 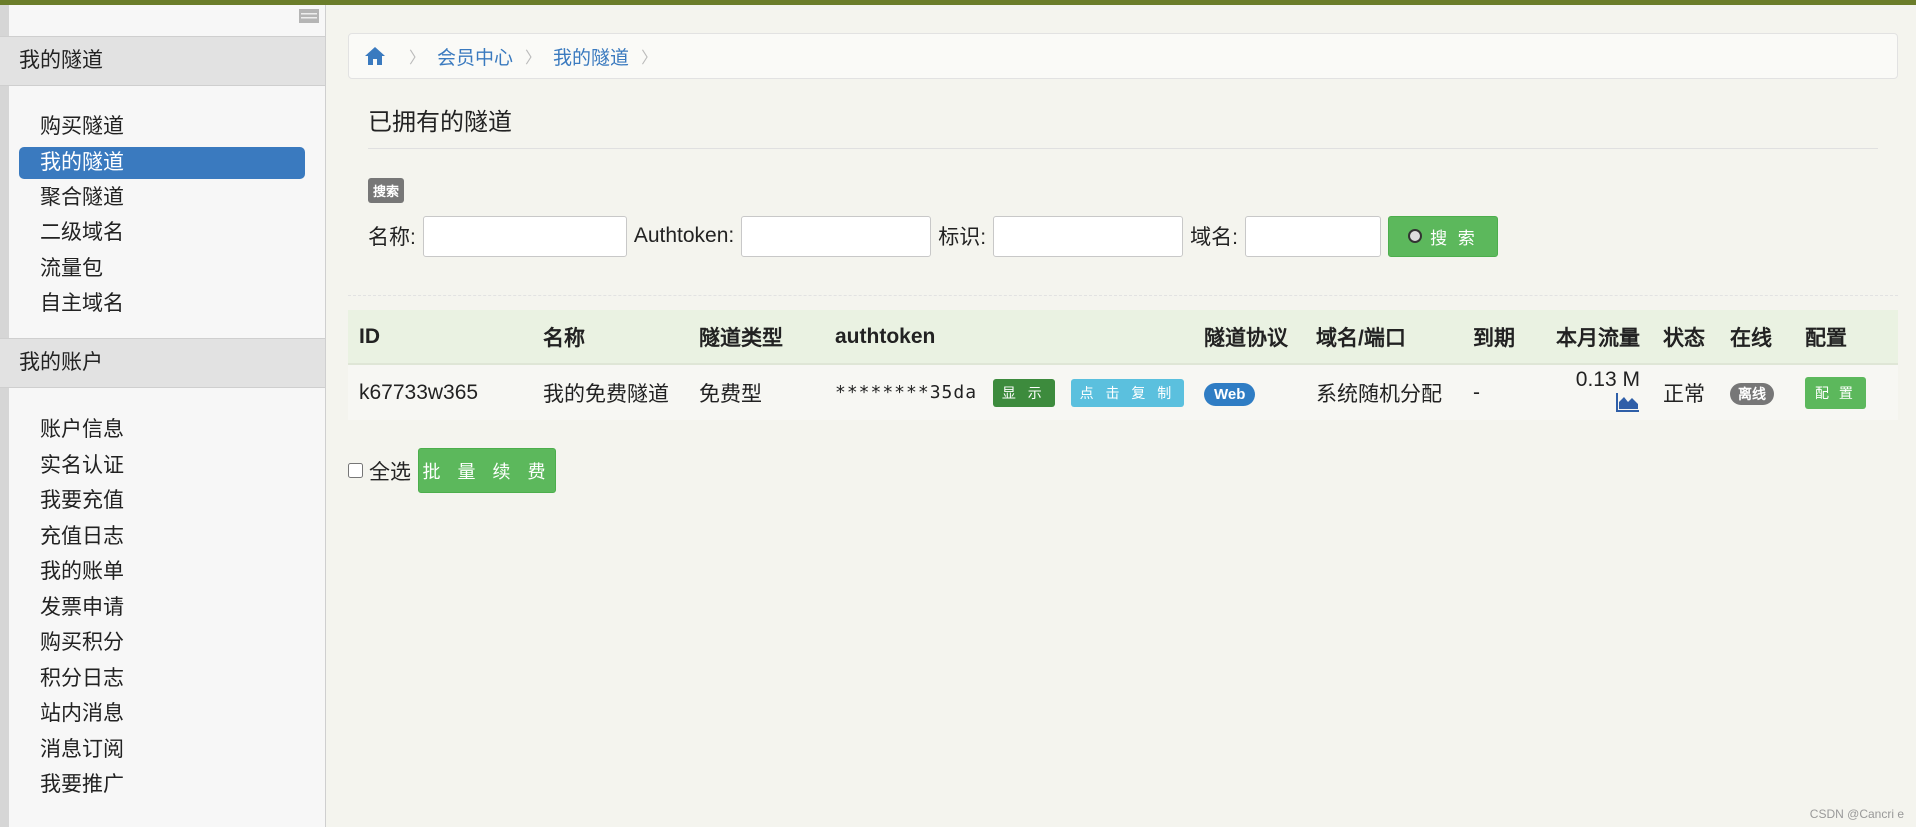 I want to click on cell-name: 我的免费隧道, so click(x=610, y=392).